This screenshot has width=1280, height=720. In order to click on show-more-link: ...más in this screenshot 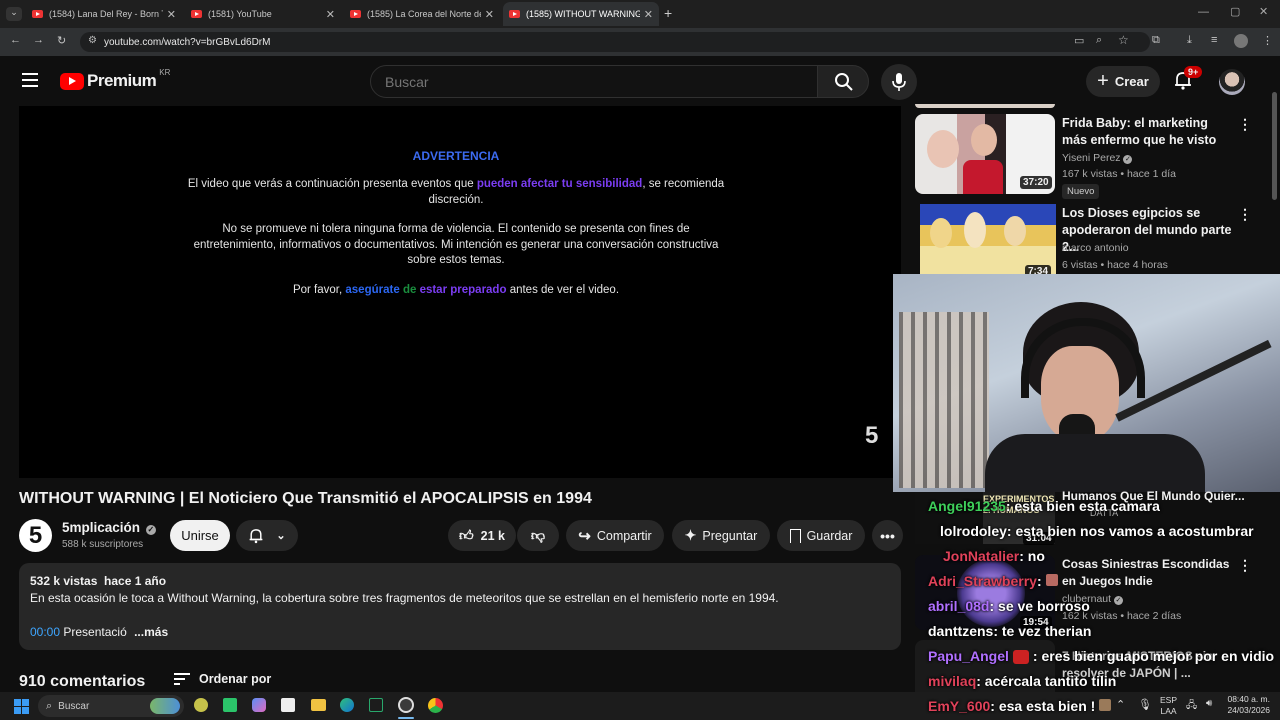, I will do `click(151, 632)`.